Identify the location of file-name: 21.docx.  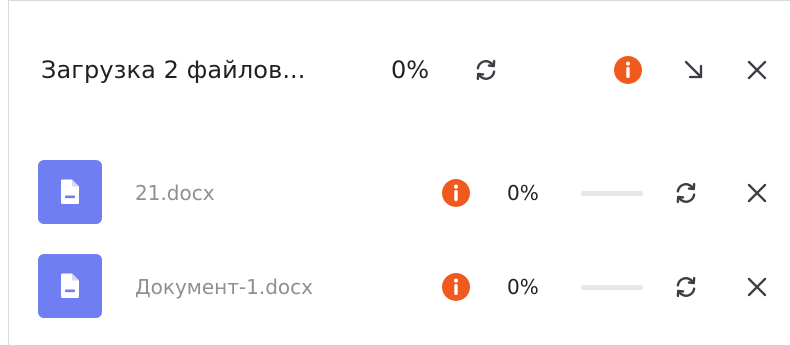
(175, 193).